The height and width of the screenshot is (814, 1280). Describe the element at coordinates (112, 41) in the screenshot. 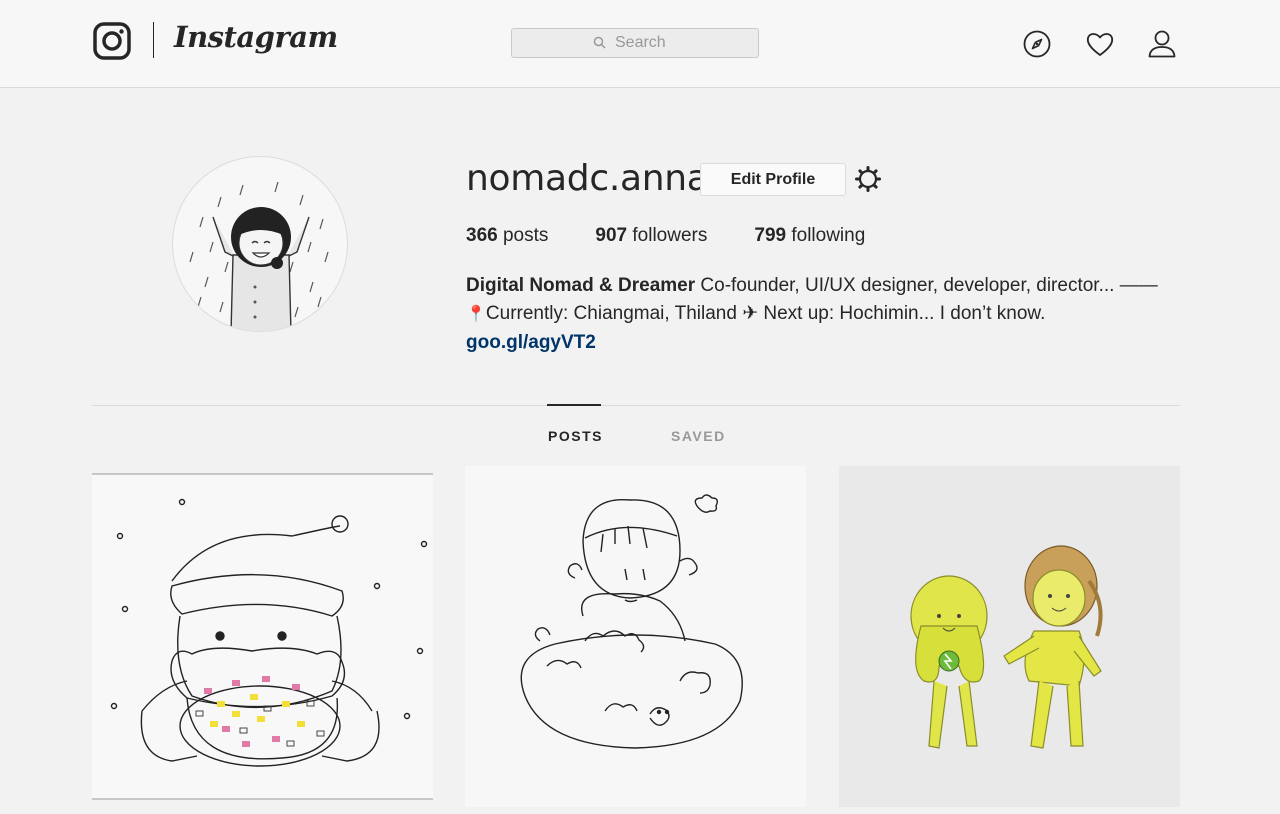

I see `instagram-camera-icon` at that location.